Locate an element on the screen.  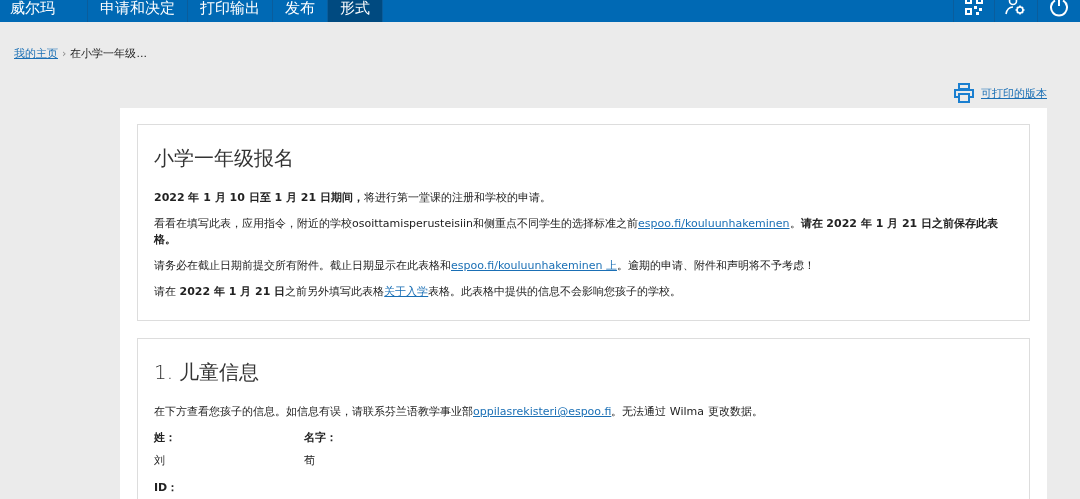
inline-link: espoo.fi/kouluunhakeminen is located at coordinates (714, 223).